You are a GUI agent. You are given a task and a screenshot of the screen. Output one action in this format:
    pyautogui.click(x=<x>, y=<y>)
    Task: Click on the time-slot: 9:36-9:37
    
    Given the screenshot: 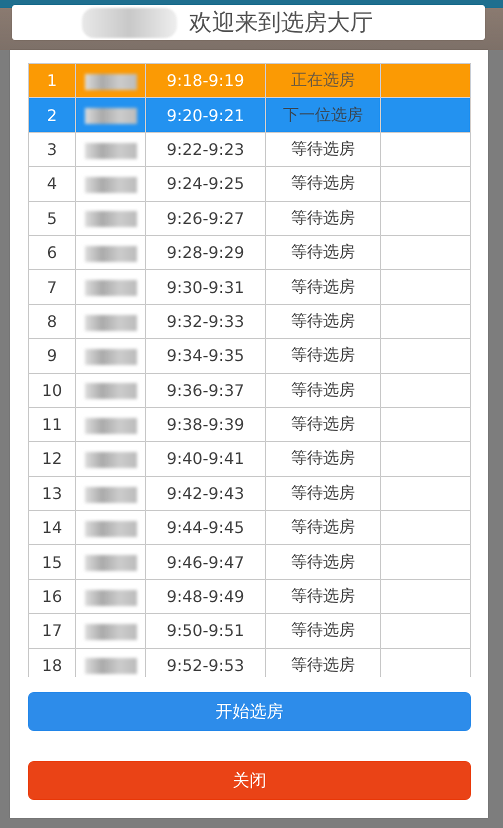 What is the action you would take?
    pyautogui.click(x=206, y=390)
    